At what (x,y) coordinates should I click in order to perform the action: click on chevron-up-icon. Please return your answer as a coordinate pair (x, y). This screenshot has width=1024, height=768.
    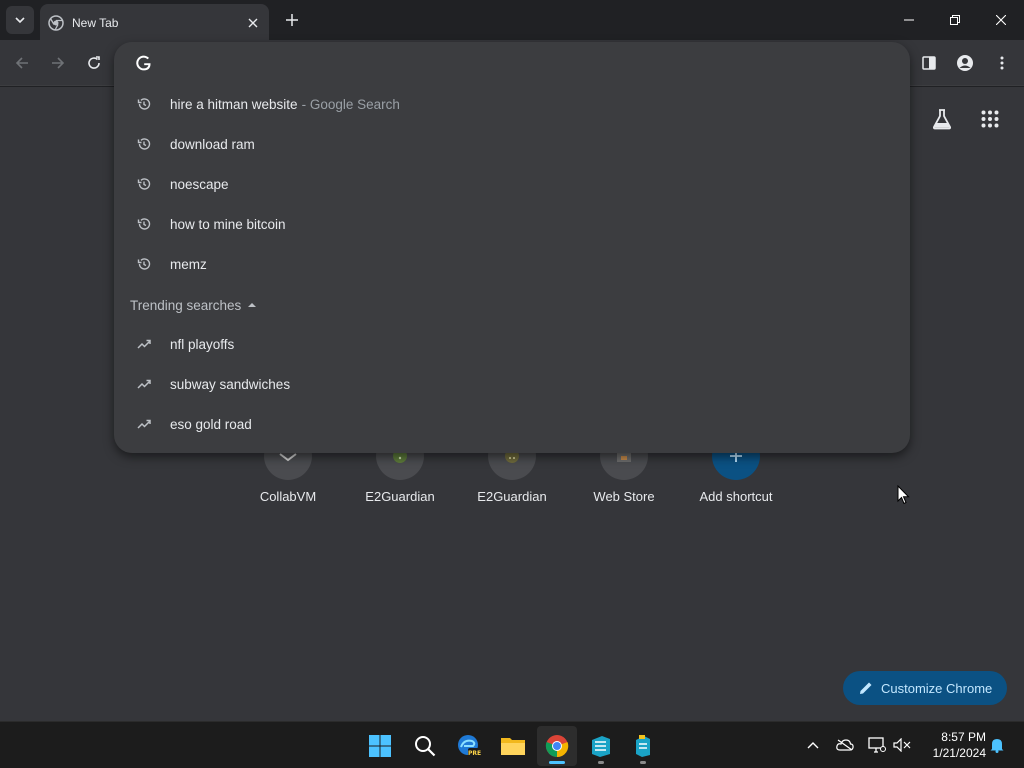
    Looking at the image, I should click on (813, 745).